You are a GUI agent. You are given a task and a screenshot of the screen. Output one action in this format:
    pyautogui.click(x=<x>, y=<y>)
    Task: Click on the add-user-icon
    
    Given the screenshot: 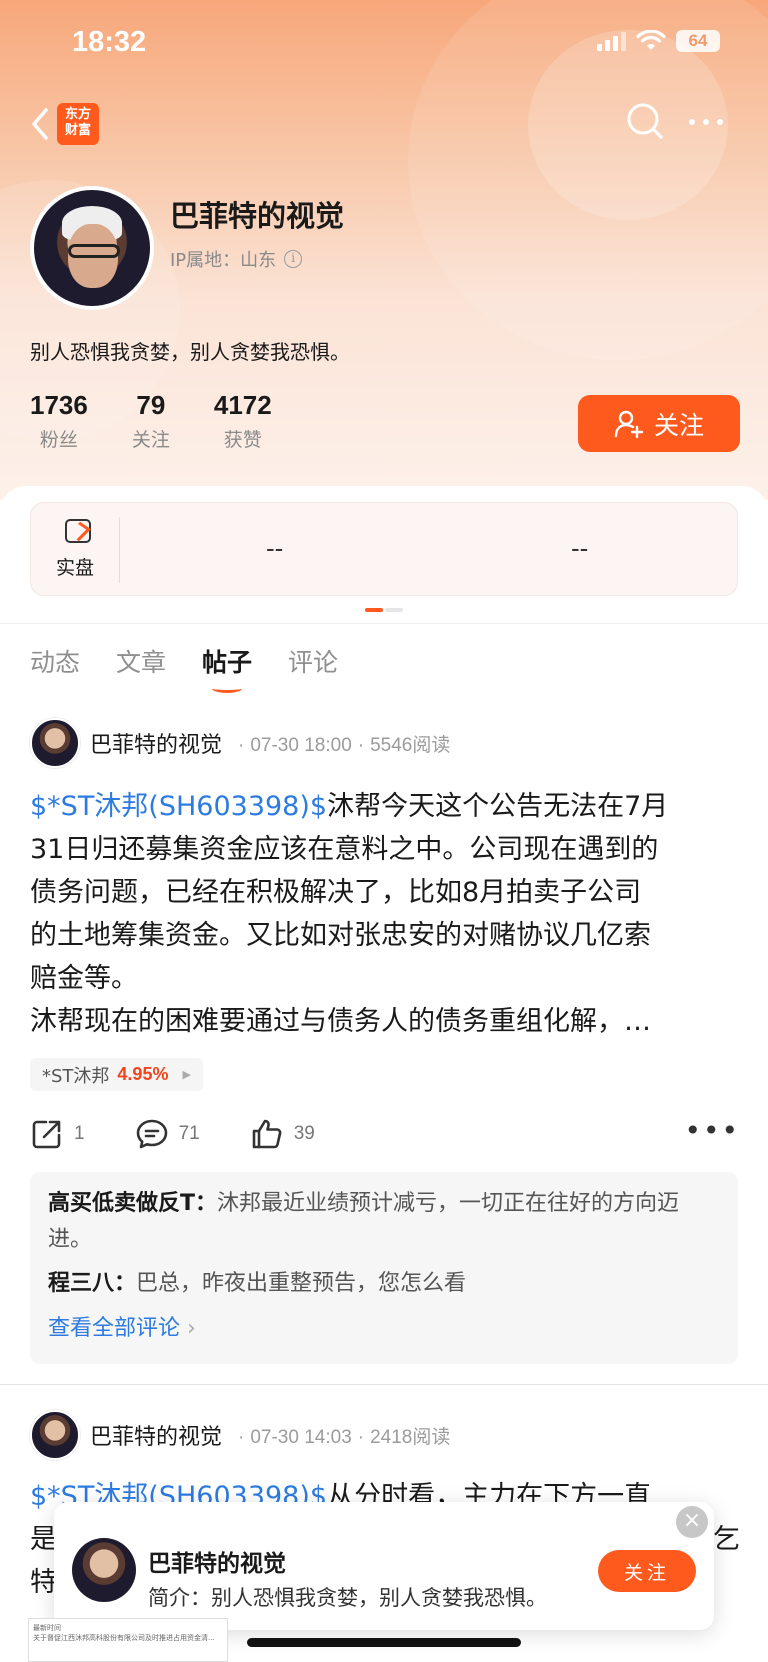 What is the action you would take?
    pyautogui.click(x=629, y=424)
    